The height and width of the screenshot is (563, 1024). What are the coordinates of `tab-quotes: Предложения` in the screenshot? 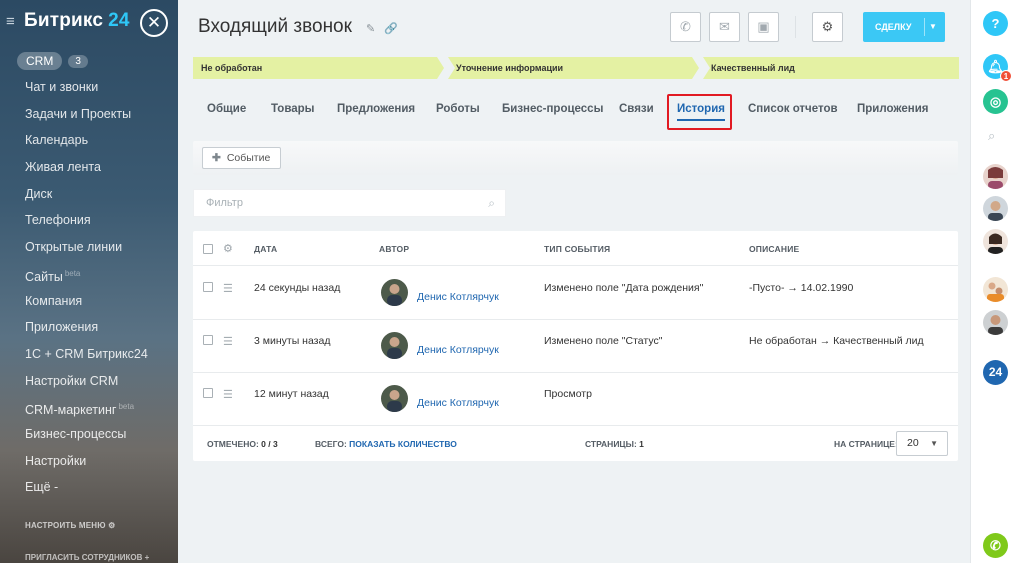 It's located at (376, 112).